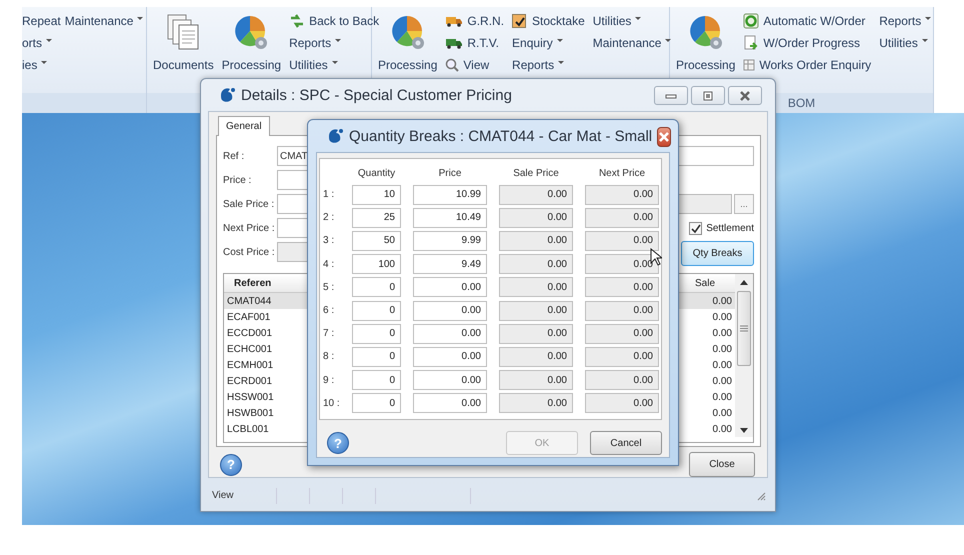 The image size is (964, 555). I want to click on window-title: Details : SPC - Special Customer Pricing, so click(376, 95).